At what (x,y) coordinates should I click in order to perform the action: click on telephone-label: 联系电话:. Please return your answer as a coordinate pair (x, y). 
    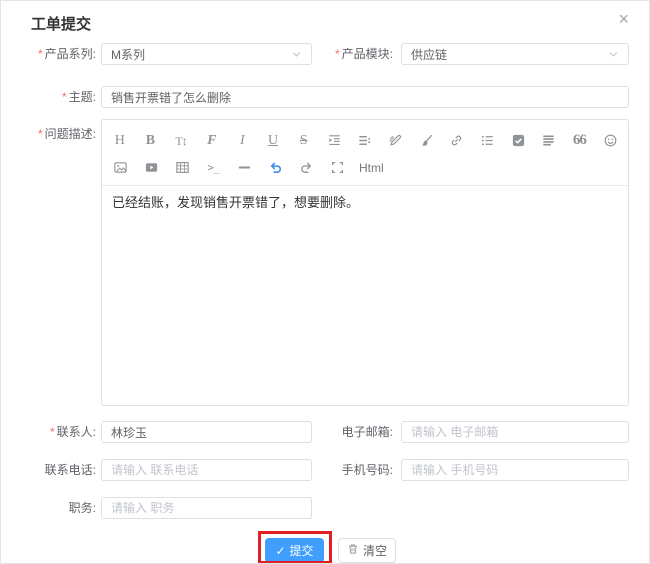
    Looking at the image, I should click on (70, 470).